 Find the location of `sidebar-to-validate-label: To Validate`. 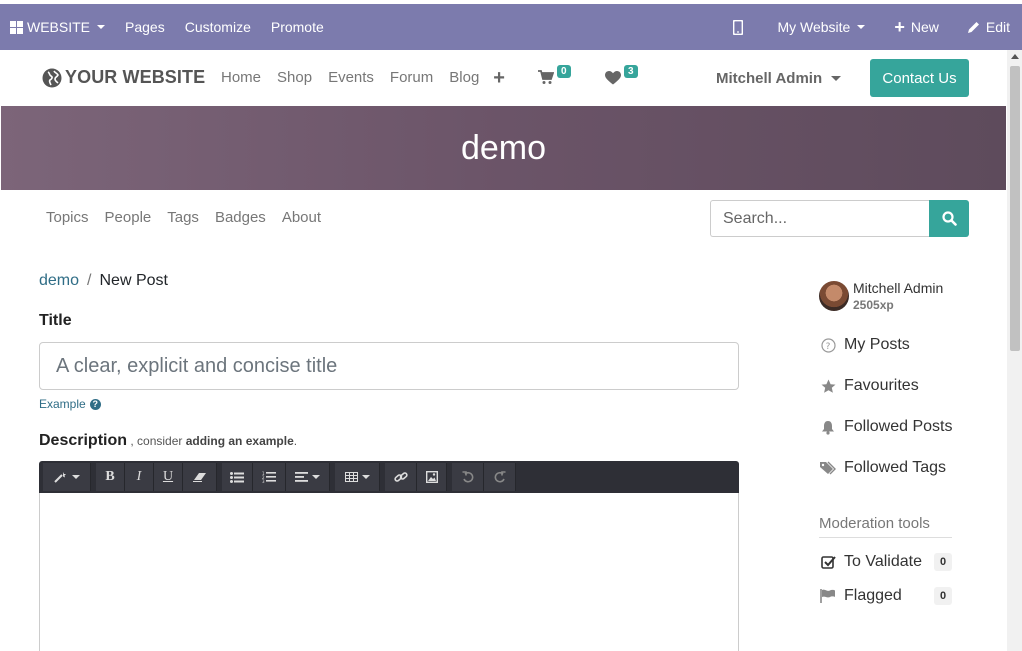

sidebar-to-validate-label: To Validate is located at coordinates (883, 561).